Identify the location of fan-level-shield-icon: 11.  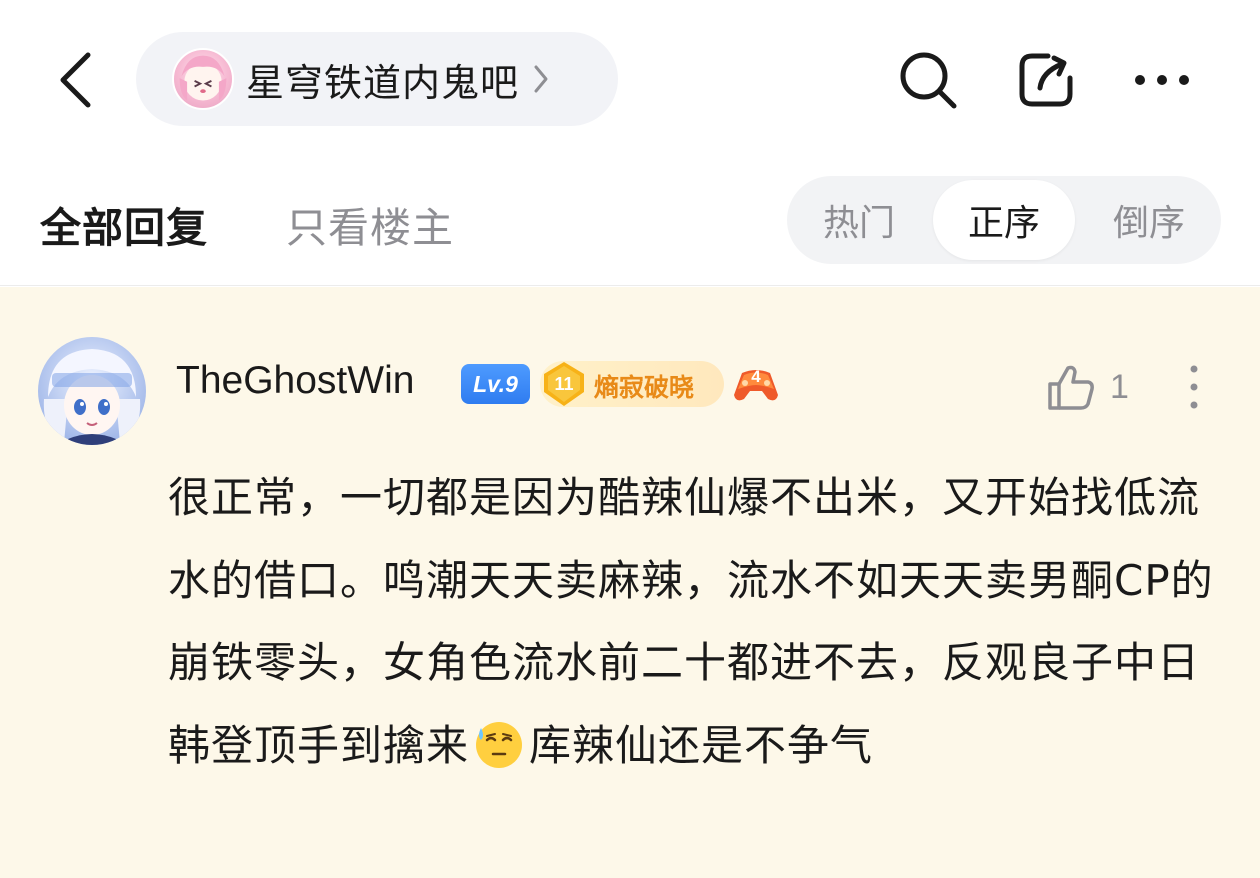
(564, 384).